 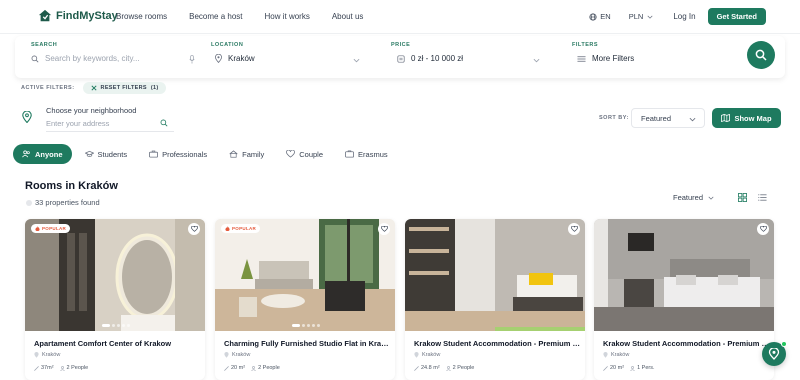 What do you see at coordinates (26, 154) in the screenshot?
I see `people-icon` at bounding box center [26, 154].